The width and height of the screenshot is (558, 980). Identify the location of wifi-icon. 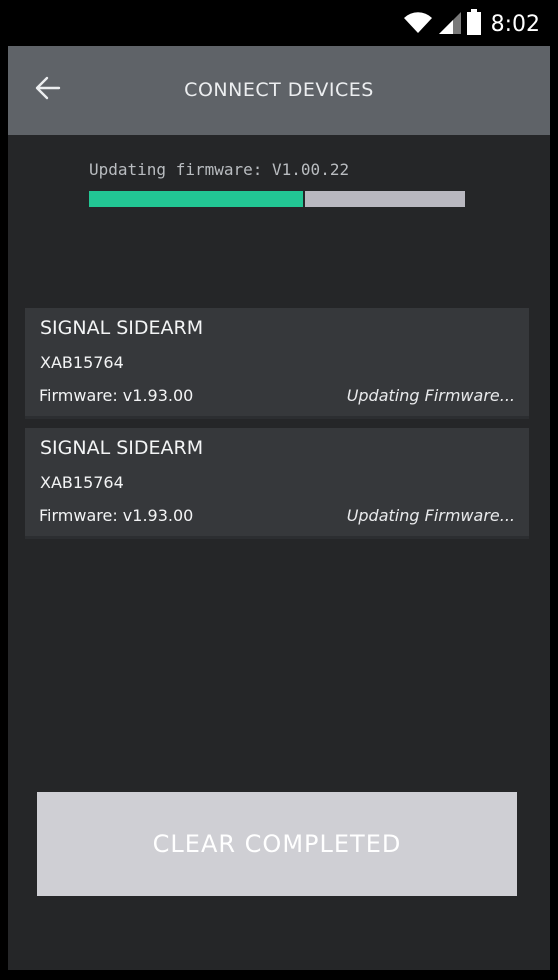
(418, 24).